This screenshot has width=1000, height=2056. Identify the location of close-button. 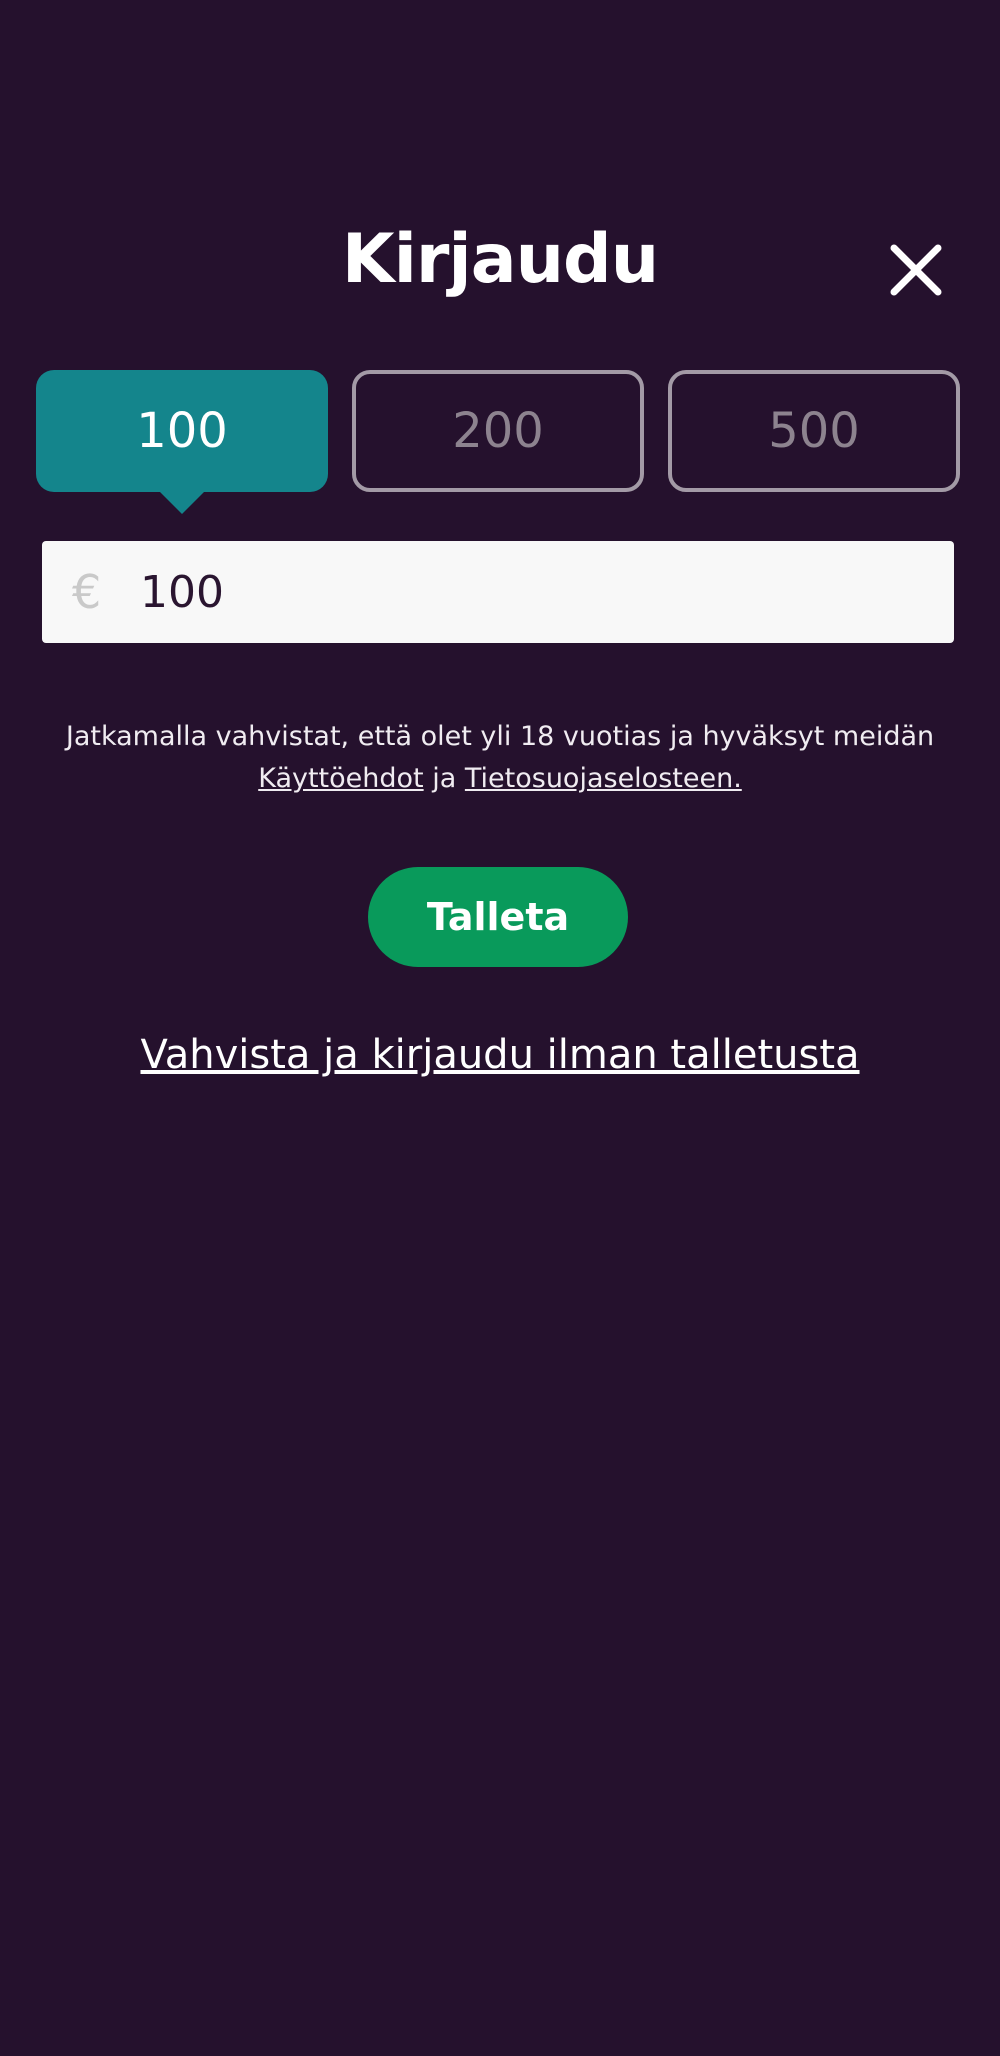
(916, 270).